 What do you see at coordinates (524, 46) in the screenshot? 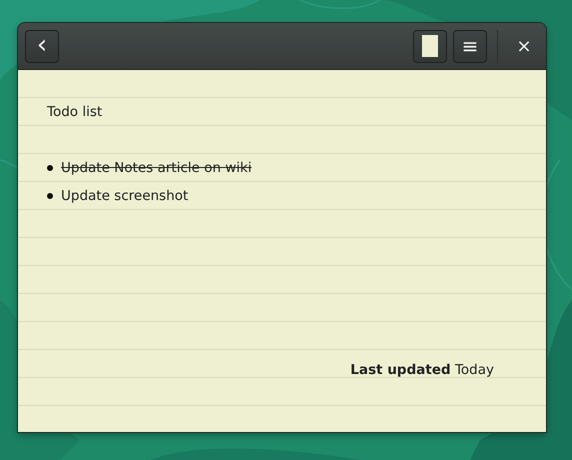
I see `close-button: ×` at bounding box center [524, 46].